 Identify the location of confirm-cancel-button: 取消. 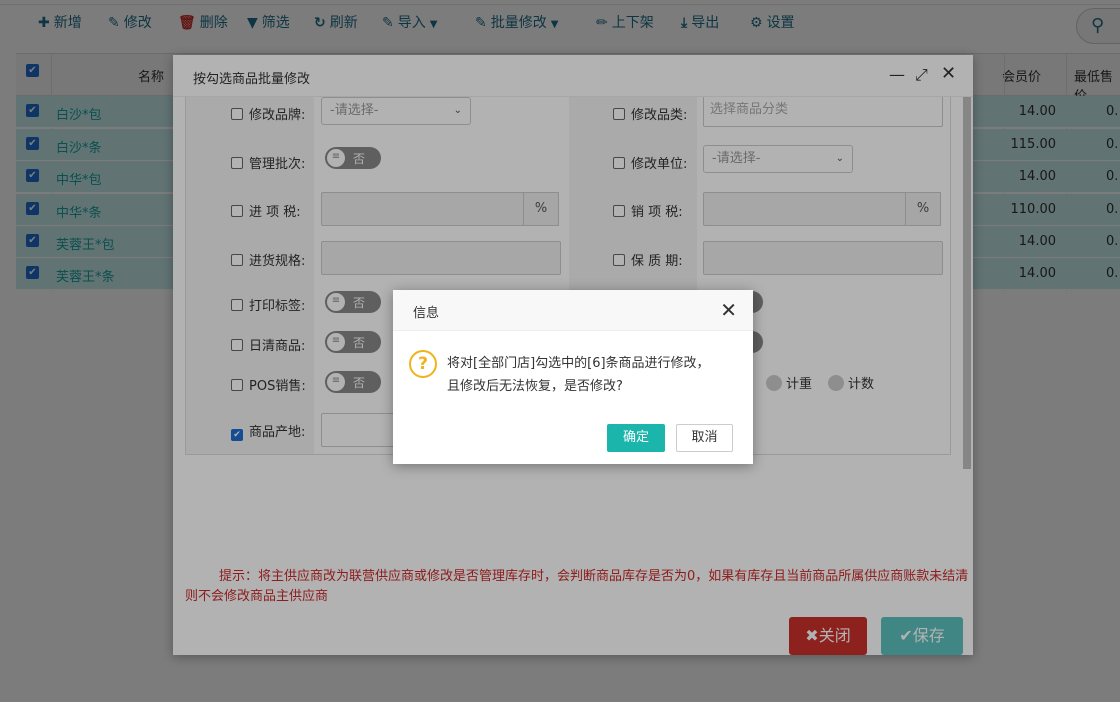
(704, 438).